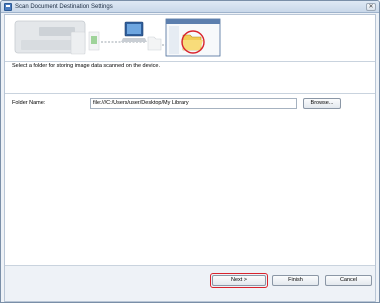 This screenshot has width=380, height=303. Describe the element at coordinates (190, 7) in the screenshot. I see `title-bar: Scan Document Destination Settings ✕` at that location.